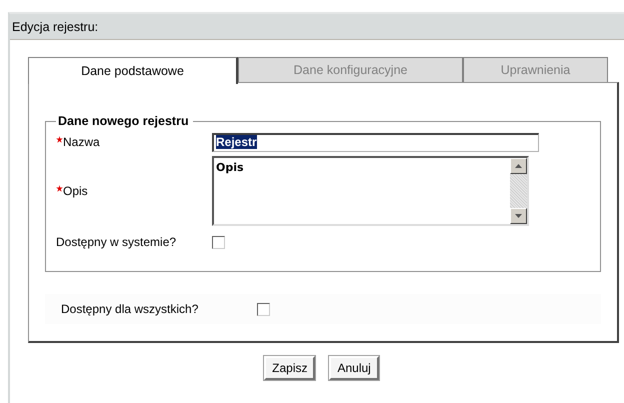 Image resolution: width=624 pixels, height=403 pixels. Describe the element at coordinates (116, 242) in the screenshot. I see `field-label: Dostępny w systemie?` at that location.